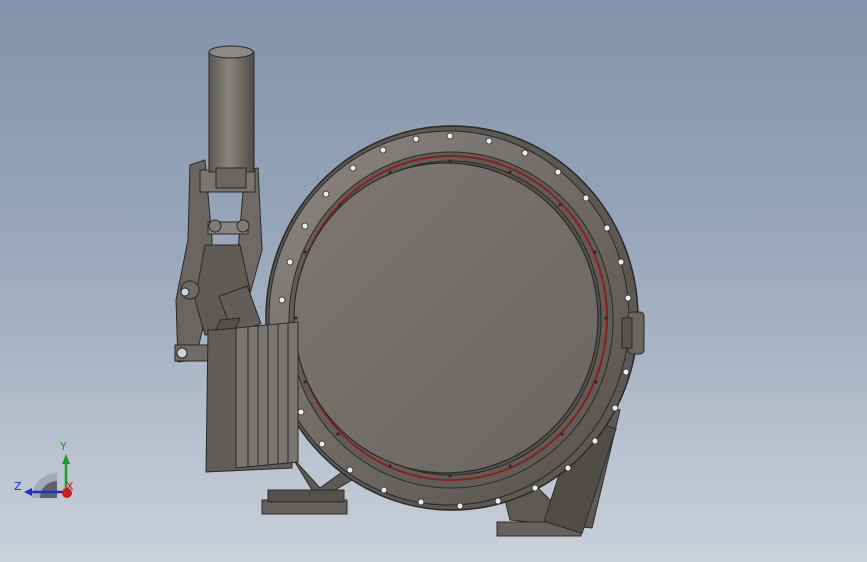 The width and height of the screenshot is (867, 562). What do you see at coordinates (18, 486) in the screenshot?
I see `z-axis-label: Z` at bounding box center [18, 486].